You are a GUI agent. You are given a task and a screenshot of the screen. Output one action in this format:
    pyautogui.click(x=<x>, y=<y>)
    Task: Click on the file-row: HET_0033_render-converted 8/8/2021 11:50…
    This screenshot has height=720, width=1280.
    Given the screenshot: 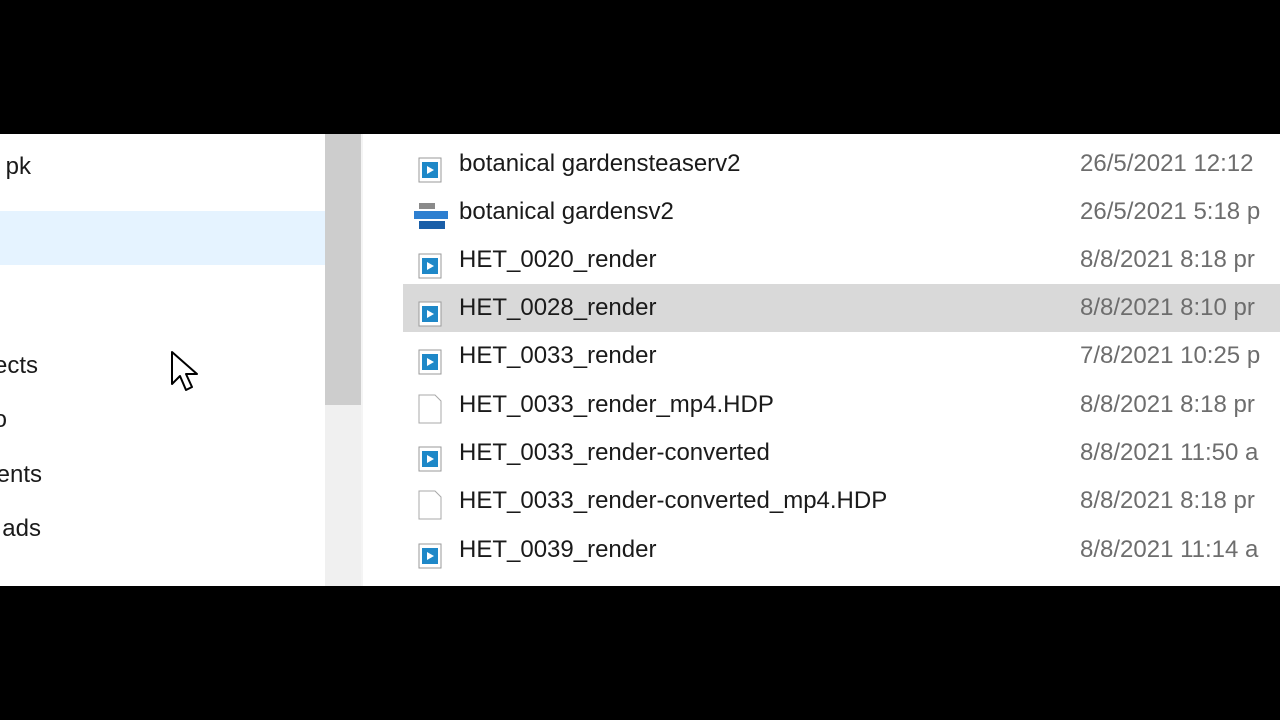 What is the action you would take?
    pyautogui.click(x=841, y=453)
    